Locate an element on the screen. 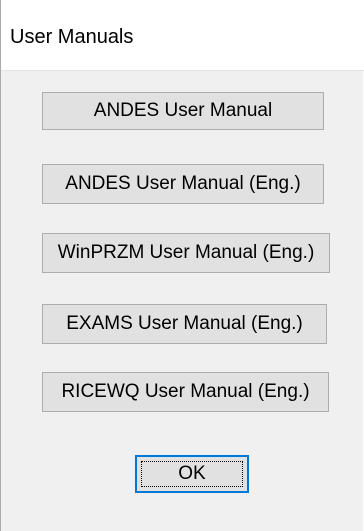  andes-user-manual-button: ANDES User Manual is located at coordinates (183, 111).